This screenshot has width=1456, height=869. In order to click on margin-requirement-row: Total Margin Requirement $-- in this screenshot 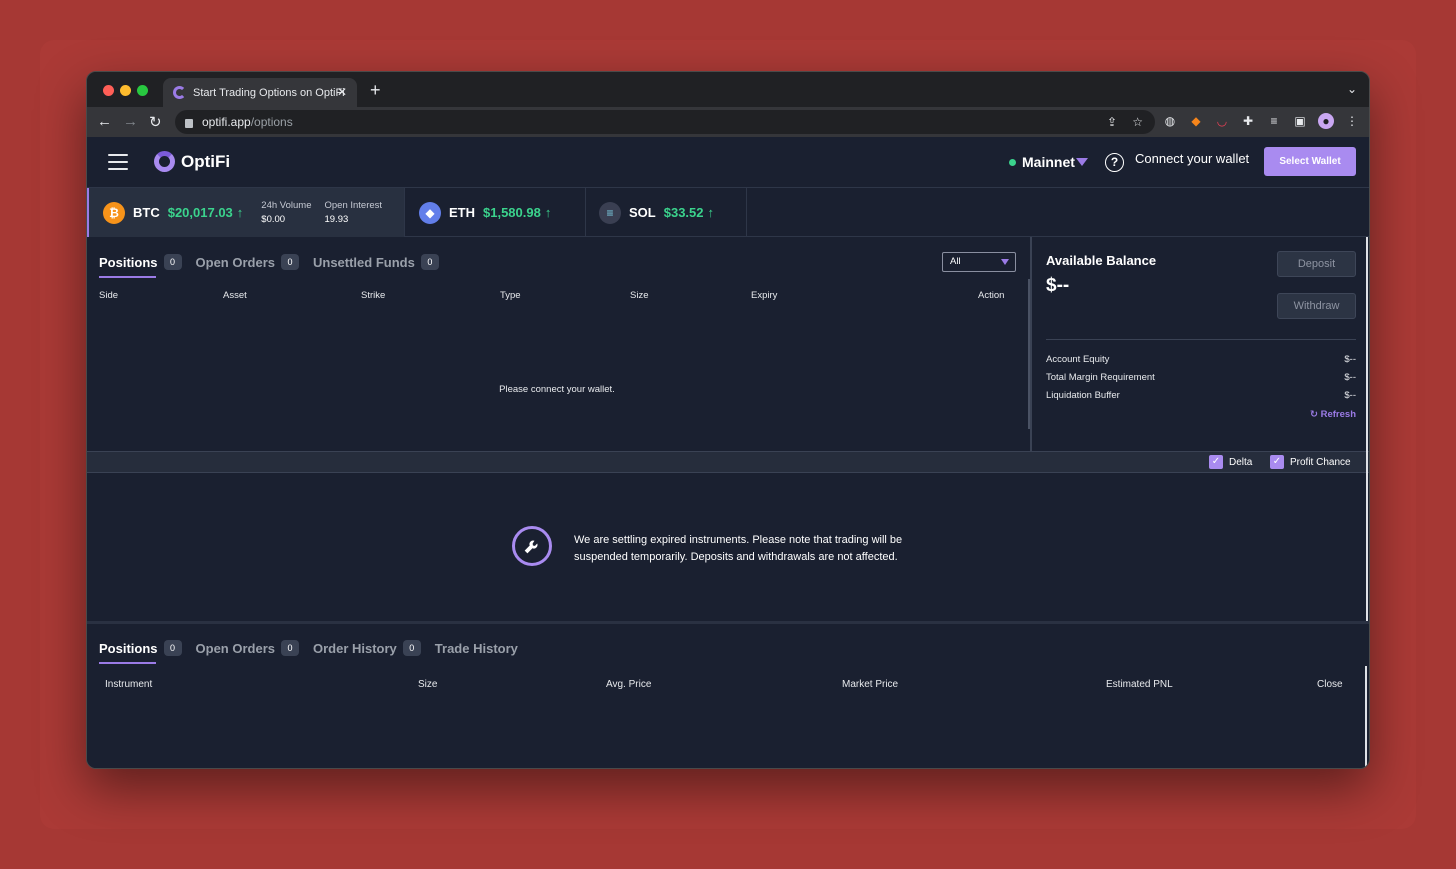, I will do `click(1201, 377)`.